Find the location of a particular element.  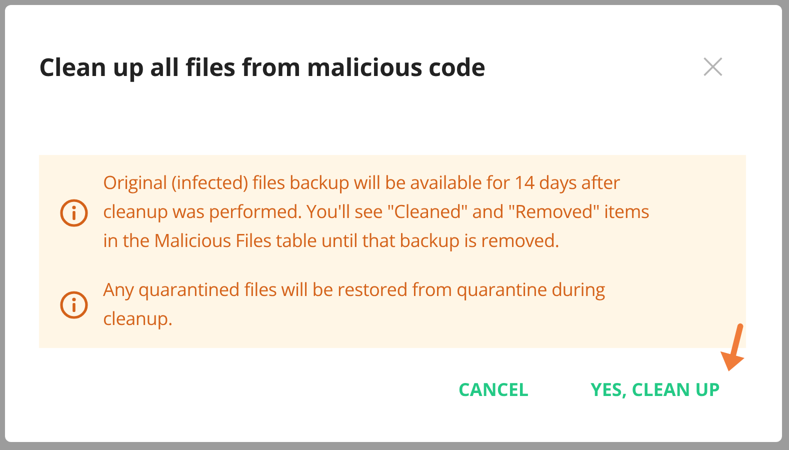

confirm-button: YES, CLEAN UP is located at coordinates (655, 390).